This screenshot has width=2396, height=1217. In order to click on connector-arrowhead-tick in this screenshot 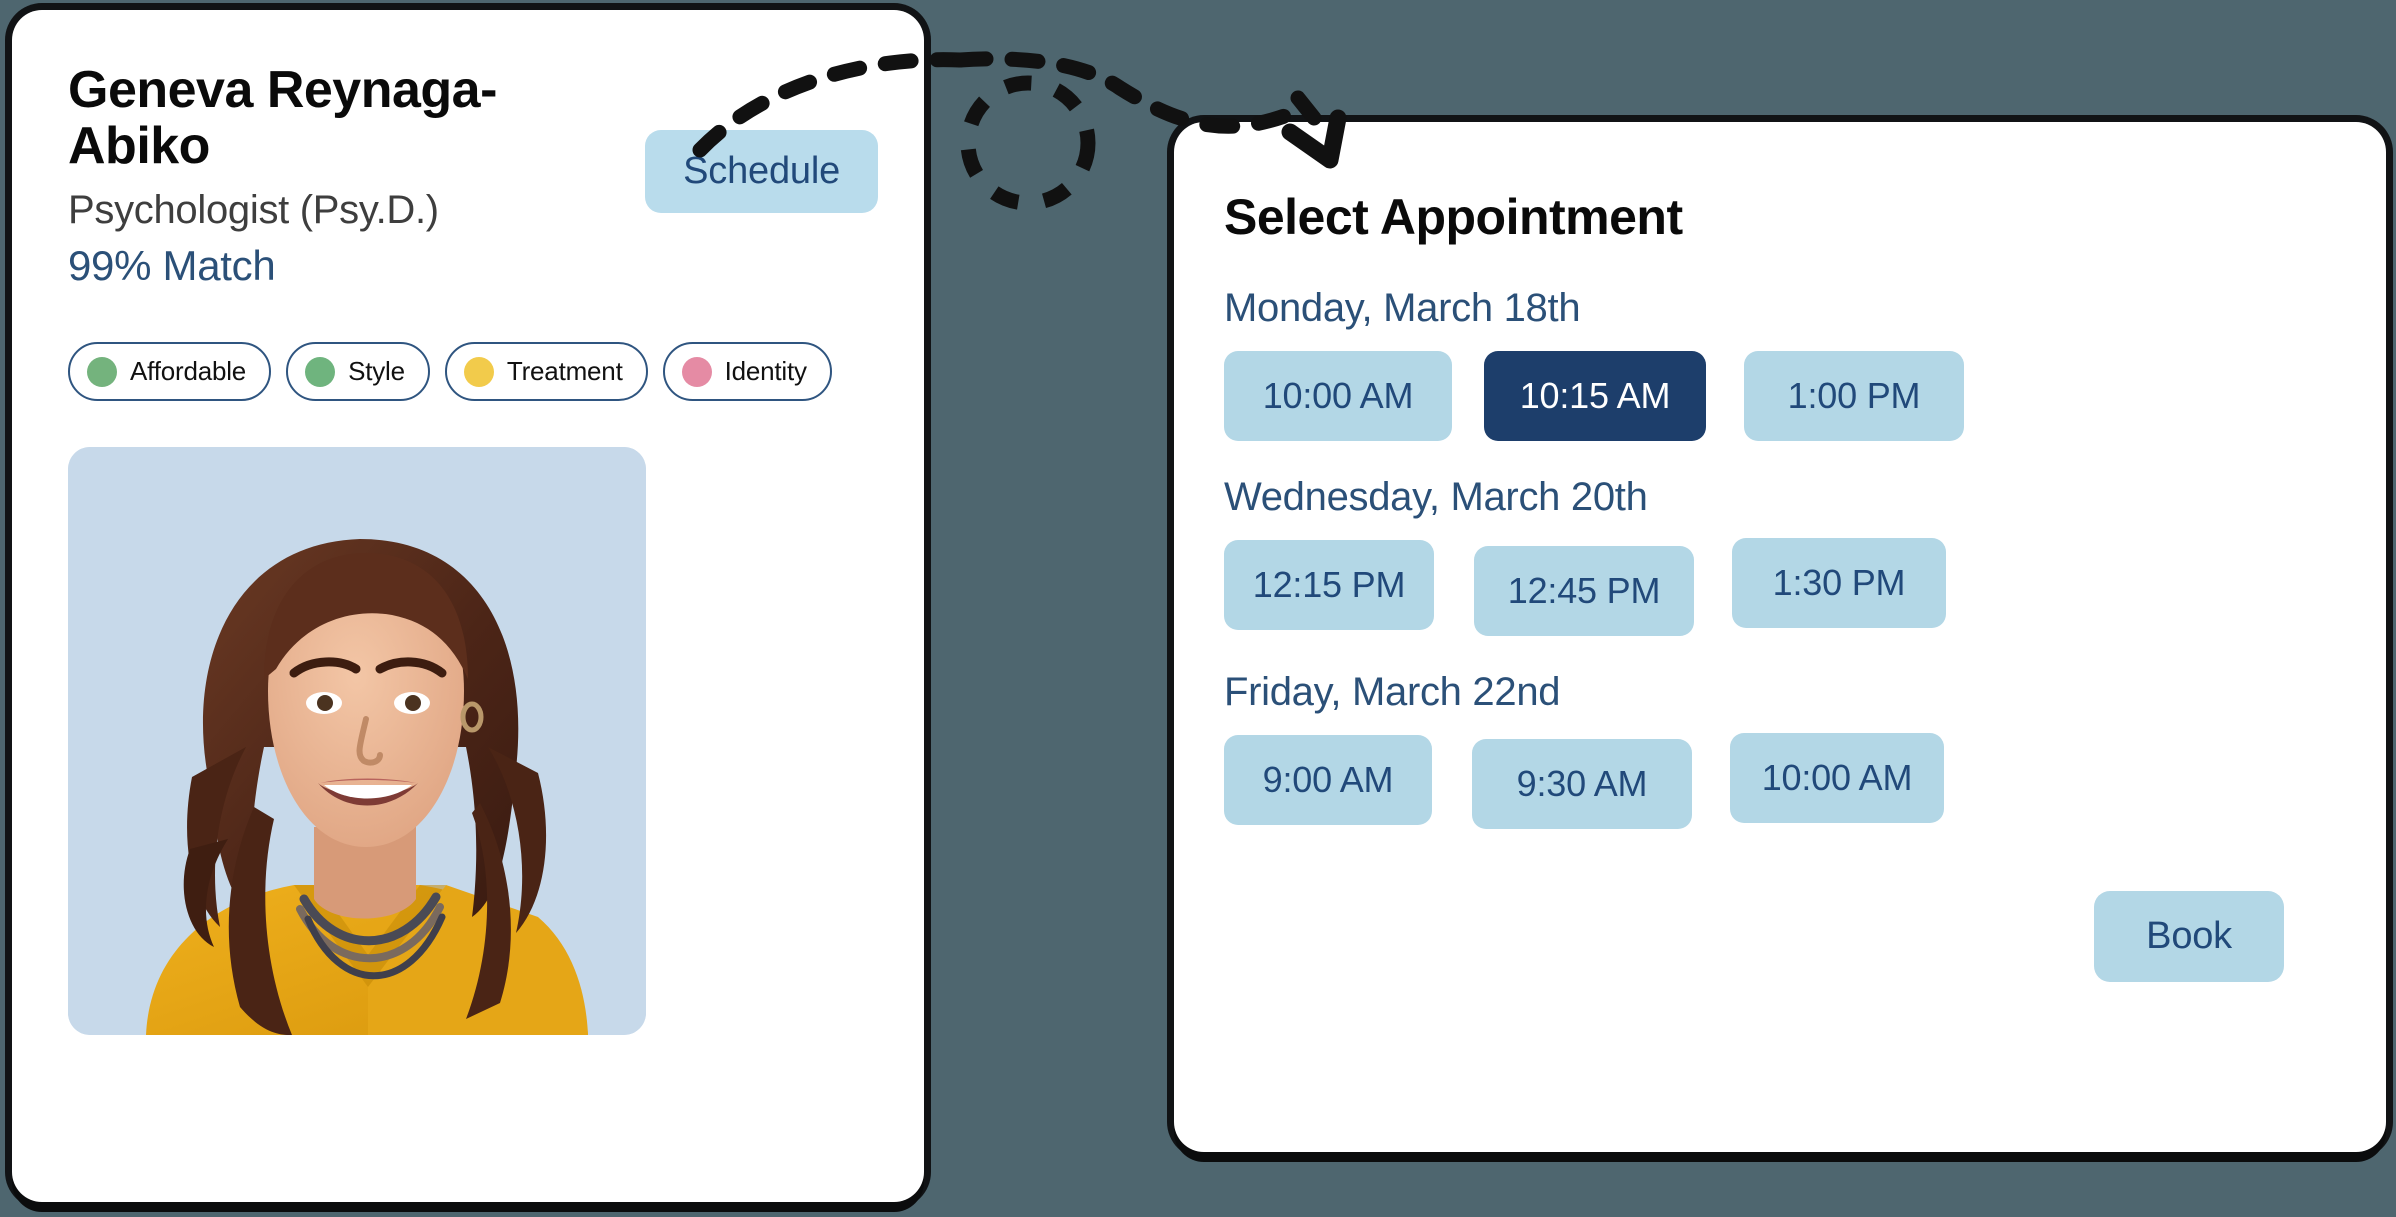, I will do `click(1306, 108)`.